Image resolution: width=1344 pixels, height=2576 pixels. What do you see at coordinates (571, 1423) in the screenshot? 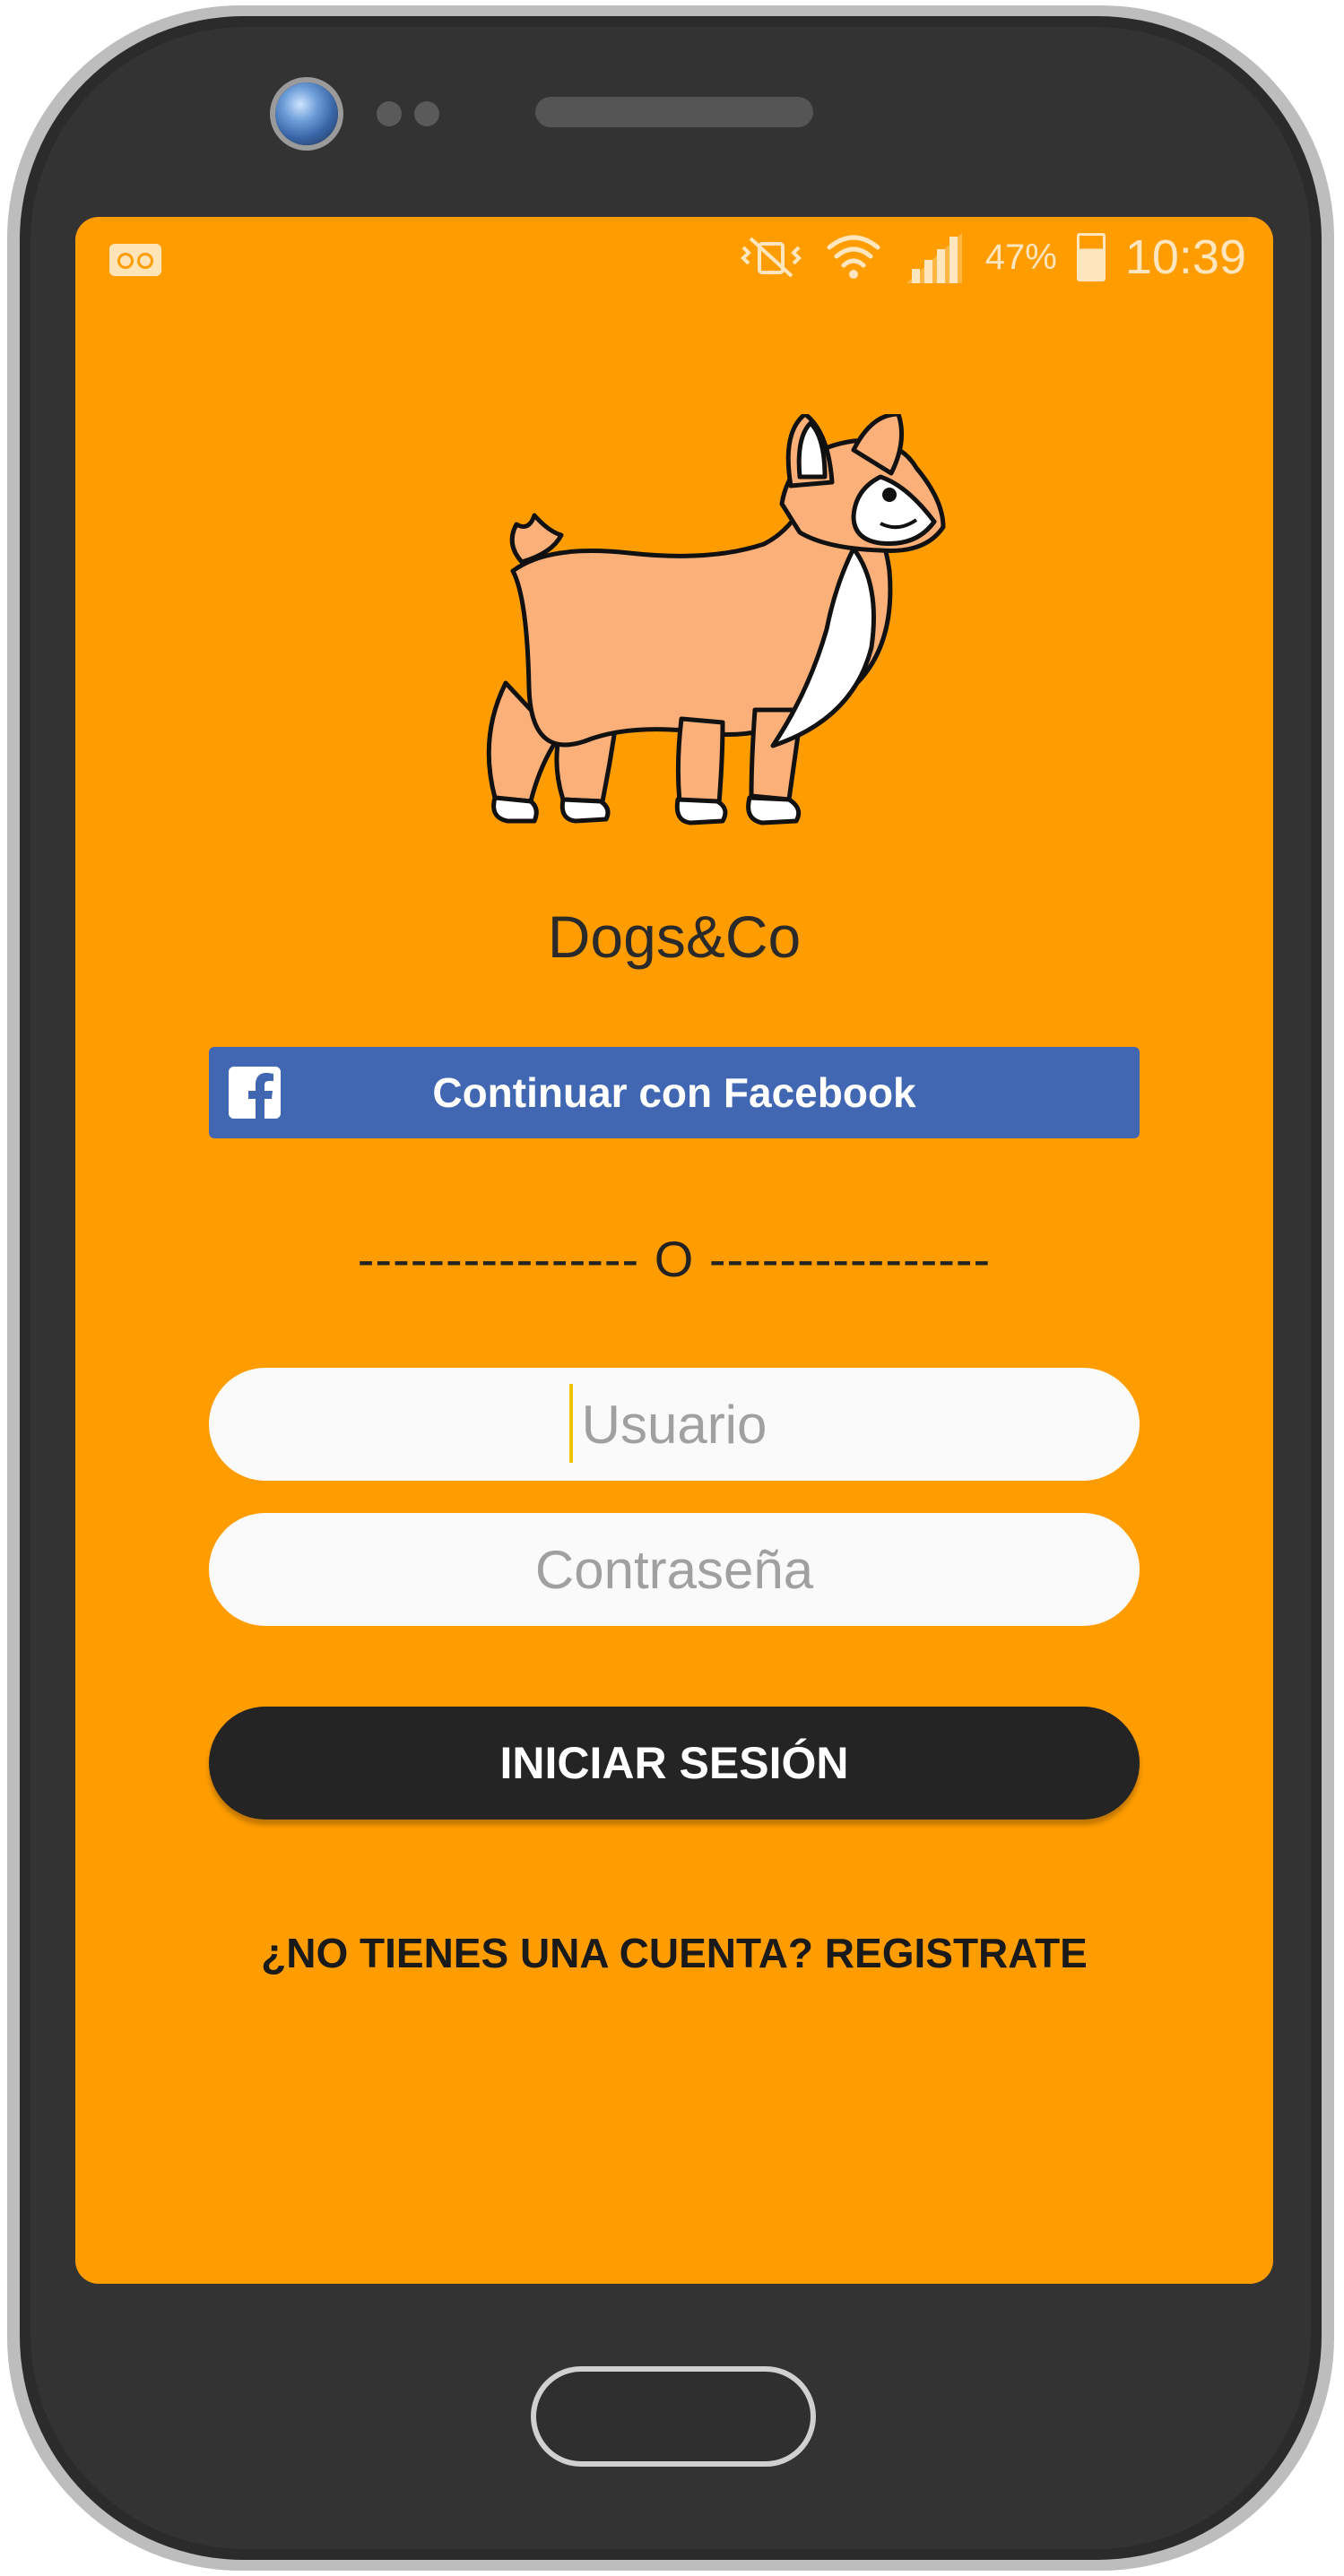
I see `text-cursor` at bounding box center [571, 1423].